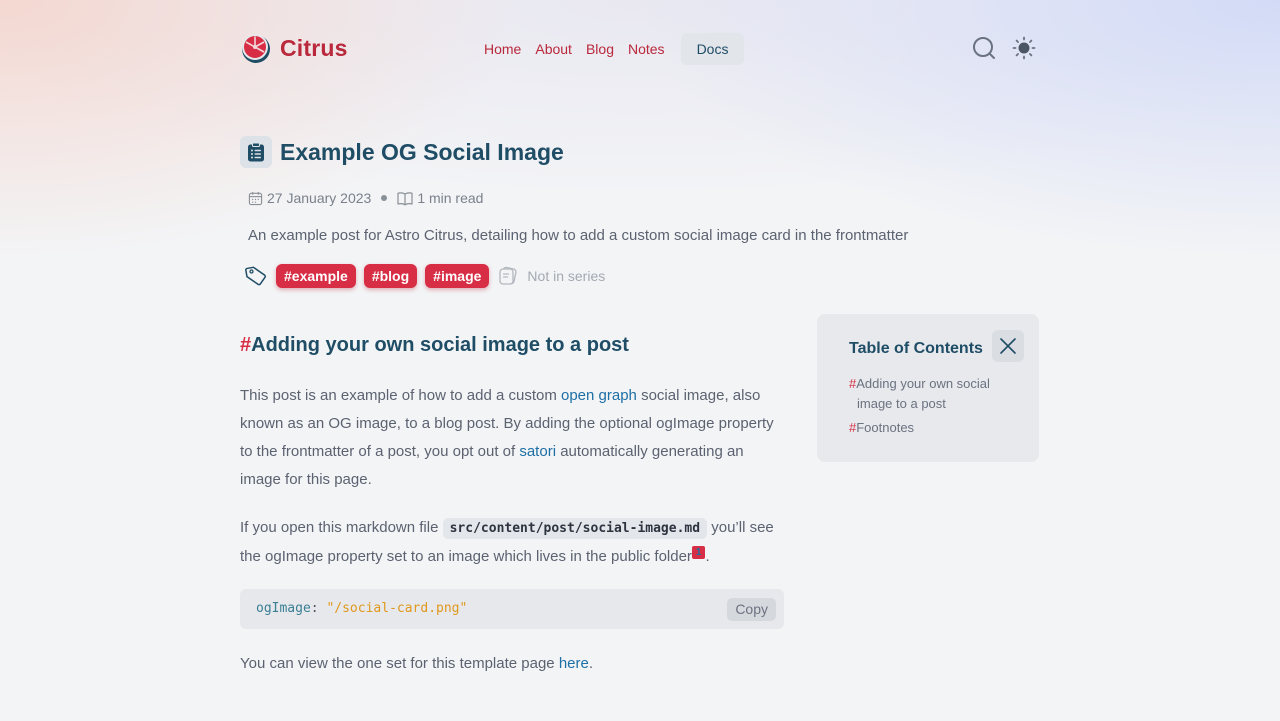 This screenshot has height=721, width=1280. Describe the element at coordinates (450, 198) in the screenshot. I see `read-time: 1 min read` at that location.